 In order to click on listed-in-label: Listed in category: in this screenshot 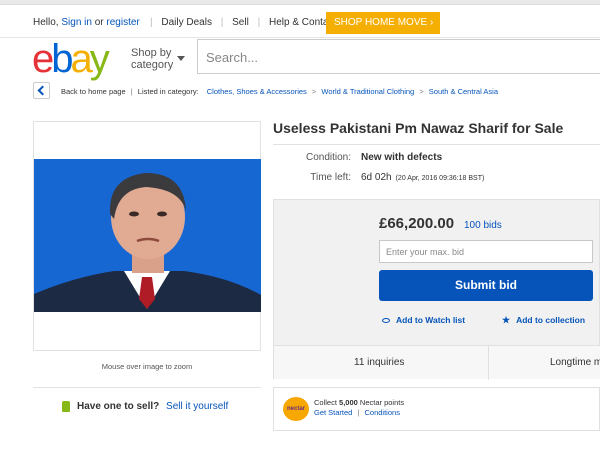, I will do `click(168, 91)`.